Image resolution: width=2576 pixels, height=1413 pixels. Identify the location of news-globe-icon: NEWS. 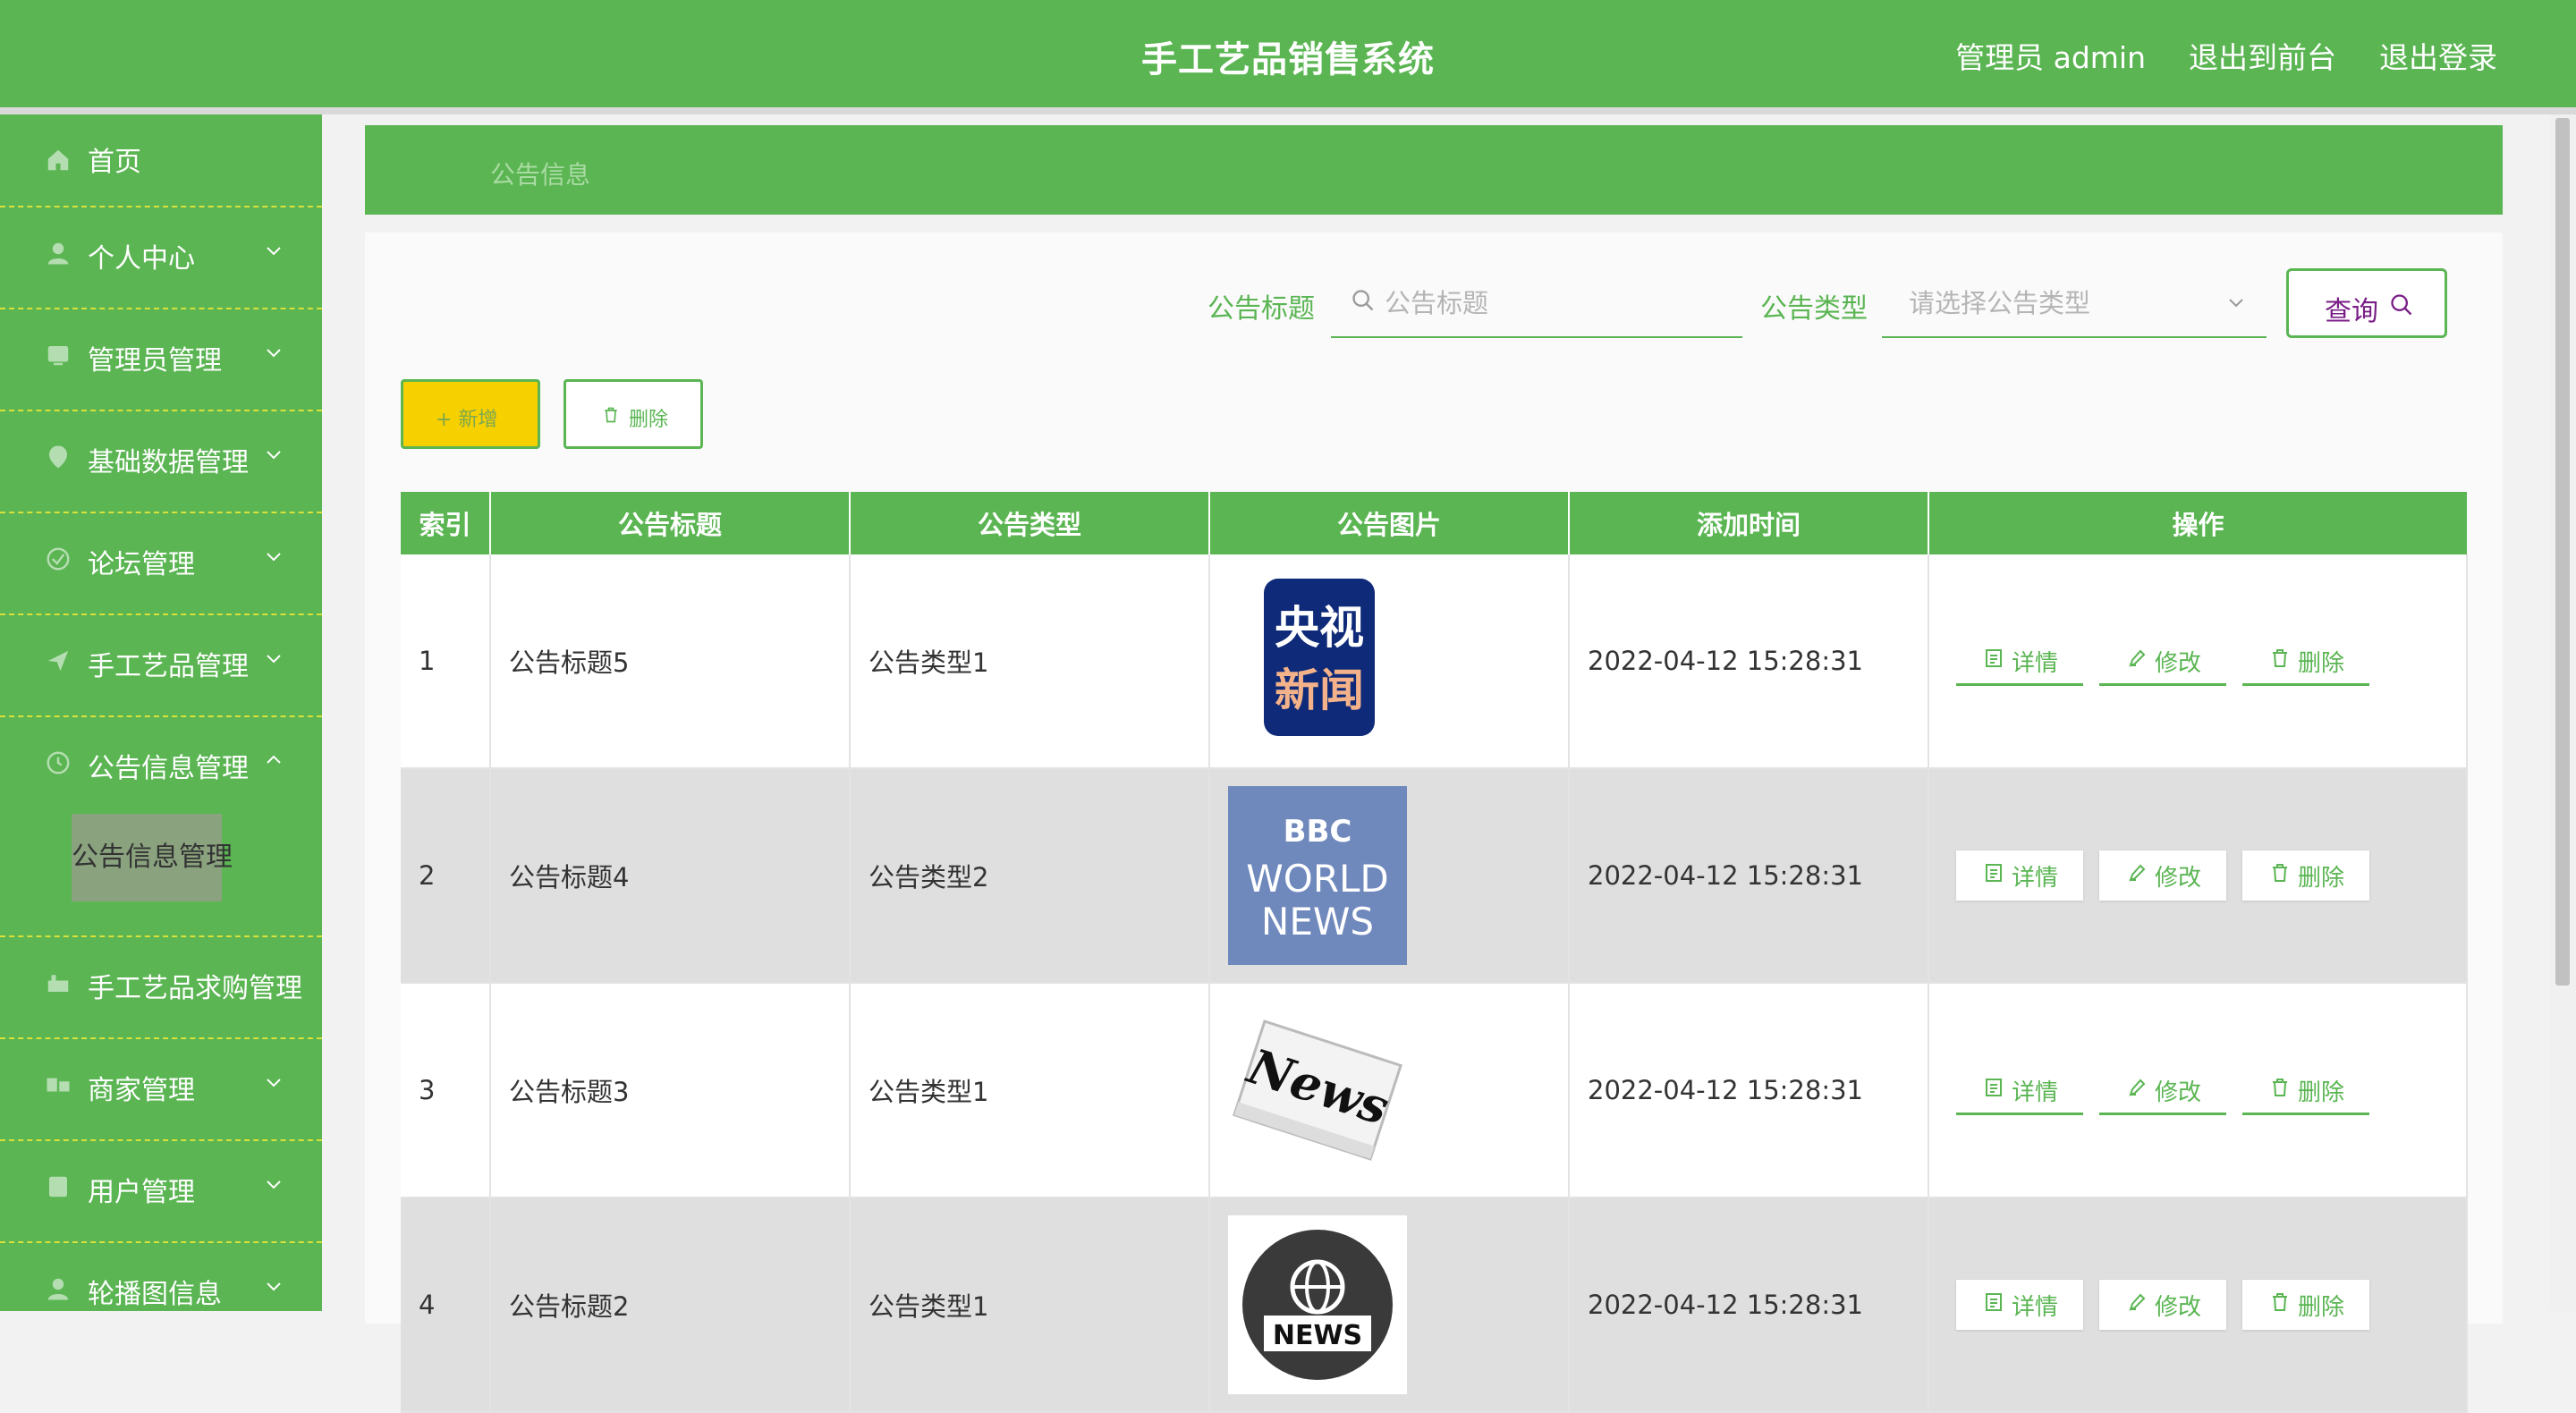
(1317, 1304).